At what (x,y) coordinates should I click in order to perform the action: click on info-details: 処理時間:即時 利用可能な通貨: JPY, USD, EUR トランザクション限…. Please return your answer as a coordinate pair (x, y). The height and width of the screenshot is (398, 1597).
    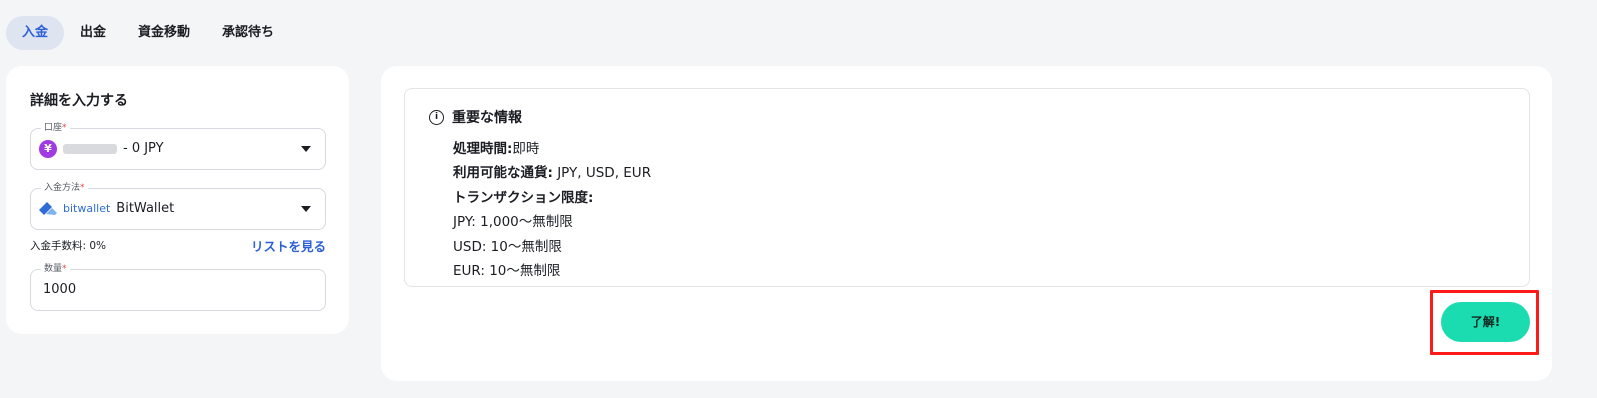
    Looking at the image, I should click on (552, 210).